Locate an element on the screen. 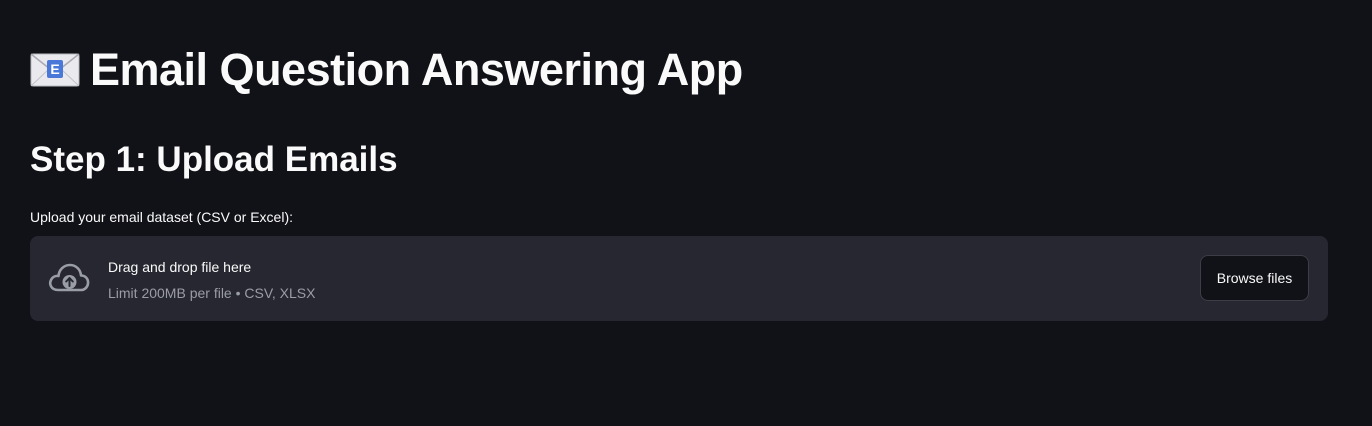 The height and width of the screenshot is (426, 1372). page-title: Email Question Answering App is located at coordinates (416, 69).